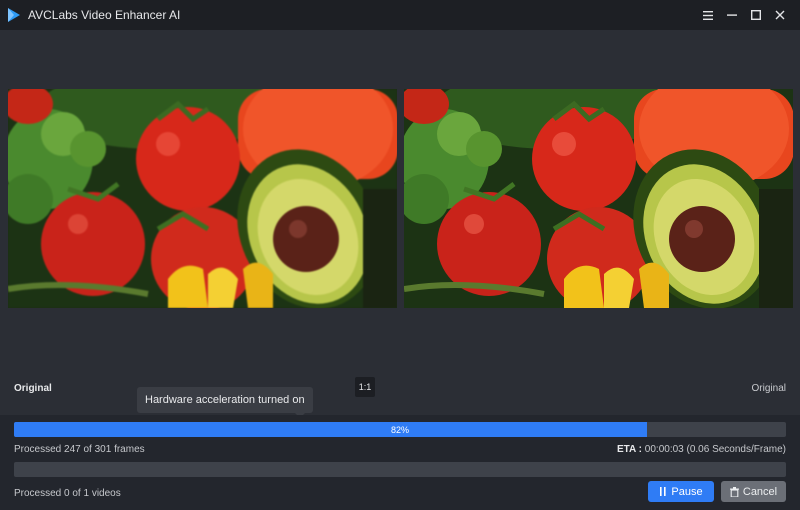  What do you see at coordinates (104, 15) in the screenshot?
I see `app-title: AVCLabs Video Enhancer AI` at bounding box center [104, 15].